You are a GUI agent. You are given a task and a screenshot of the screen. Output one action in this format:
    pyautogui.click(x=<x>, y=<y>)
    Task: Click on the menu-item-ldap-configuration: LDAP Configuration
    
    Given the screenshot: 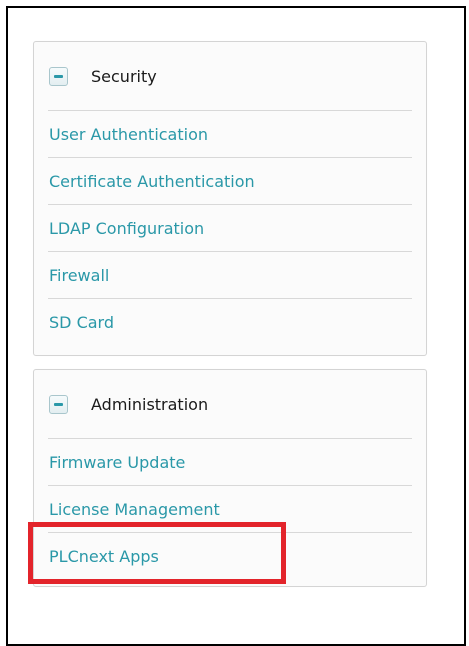 What is the action you would take?
    pyautogui.click(x=230, y=228)
    